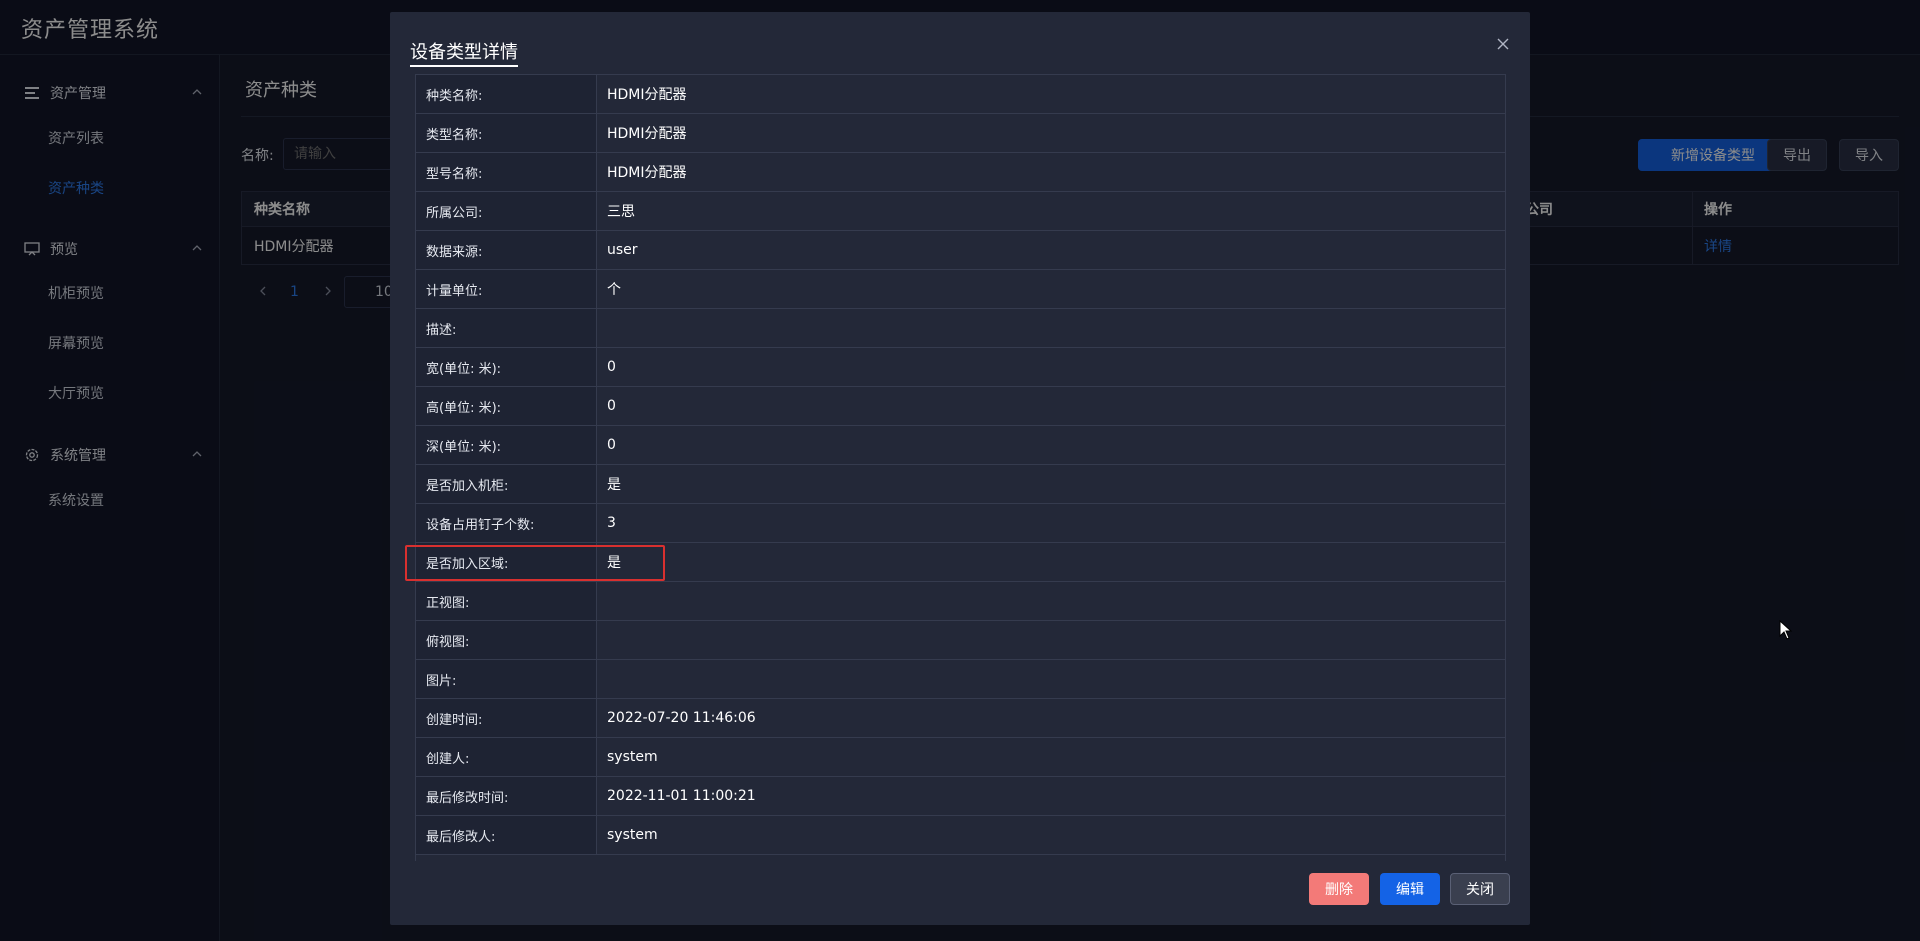 The height and width of the screenshot is (941, 1920). Describe the element at coordinates (506, 367) in the screenshot. I see `detail-label: 宽(单位: 米):` at that location.